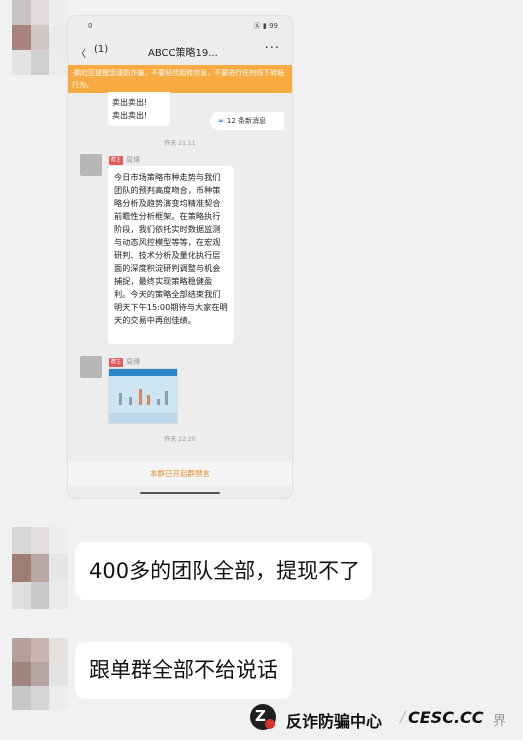  Describe the element at coordinates (223, 571) in the screenshot. I see `chat-message: 400多的团队全部，提现不了` at that location.